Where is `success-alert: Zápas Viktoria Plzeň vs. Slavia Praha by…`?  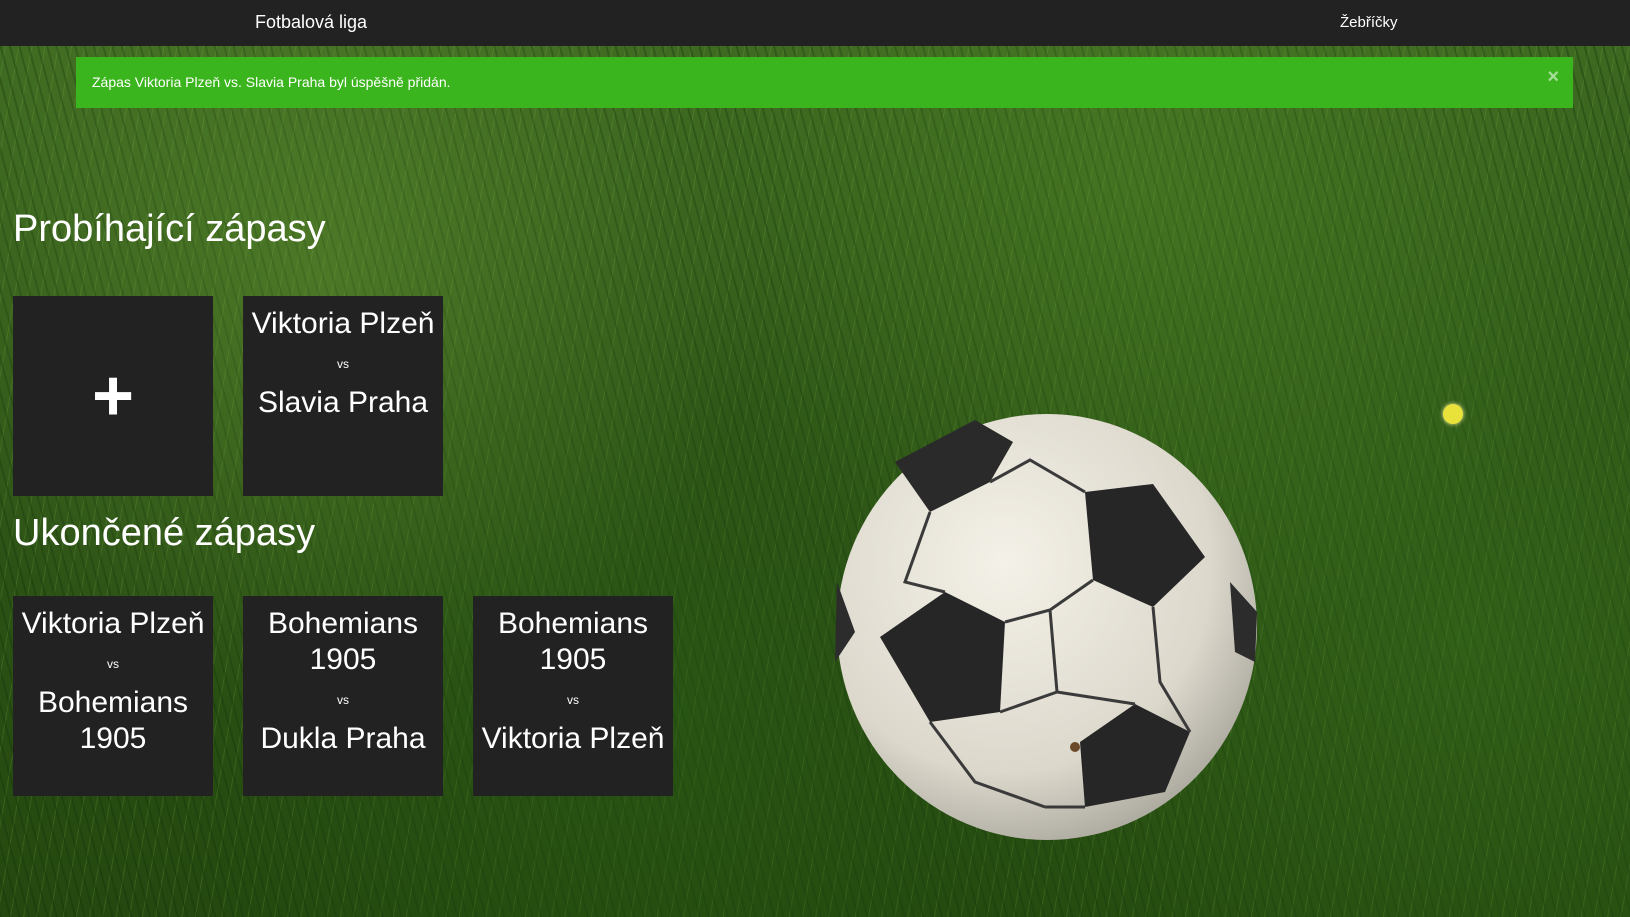 success-alert: Zápas Viktoria Plzeň vs. Slavia Praha by… is located at coordinates (824, 82).